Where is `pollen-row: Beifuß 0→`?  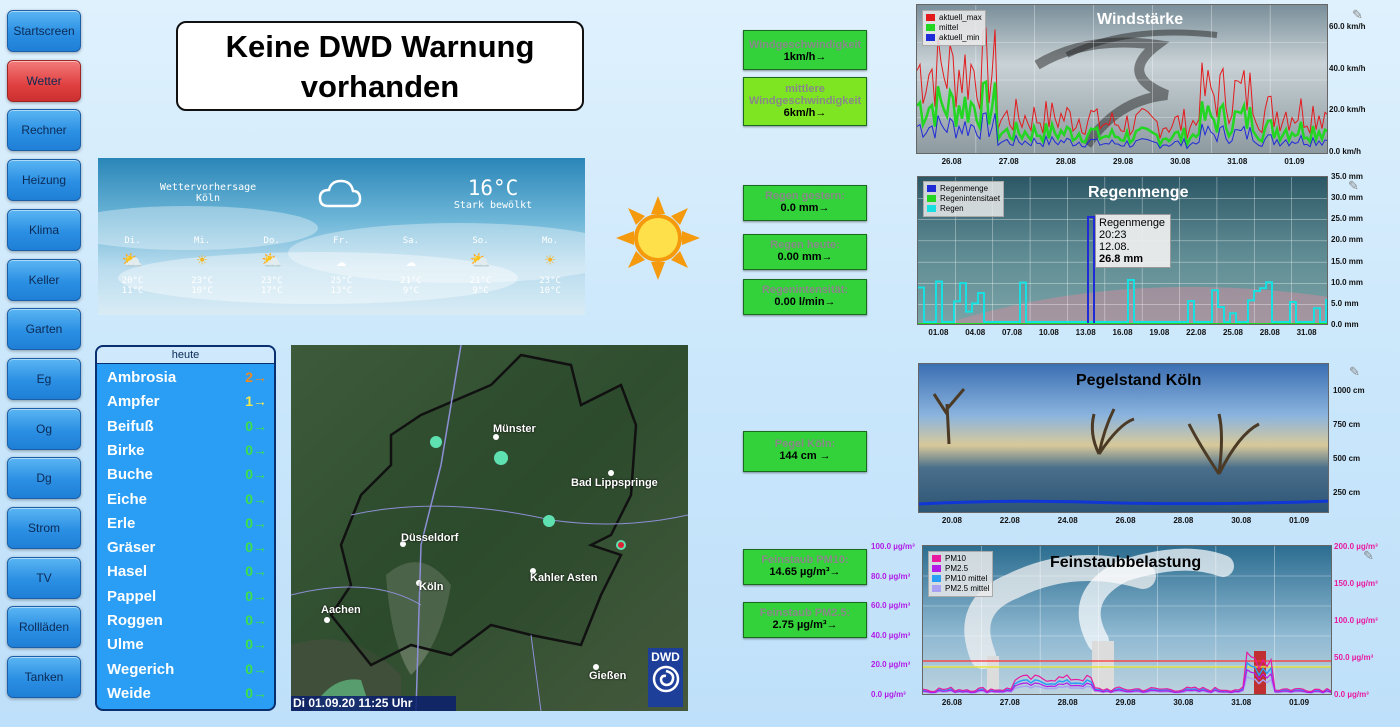
pollen-row: Beifuß 0→ is located at coordinates (187, 429).